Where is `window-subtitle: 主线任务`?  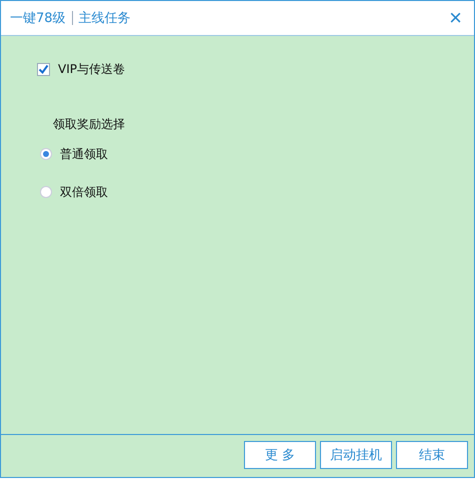 window-subtitle: 主线任务 is located at coordinates (104, 18).